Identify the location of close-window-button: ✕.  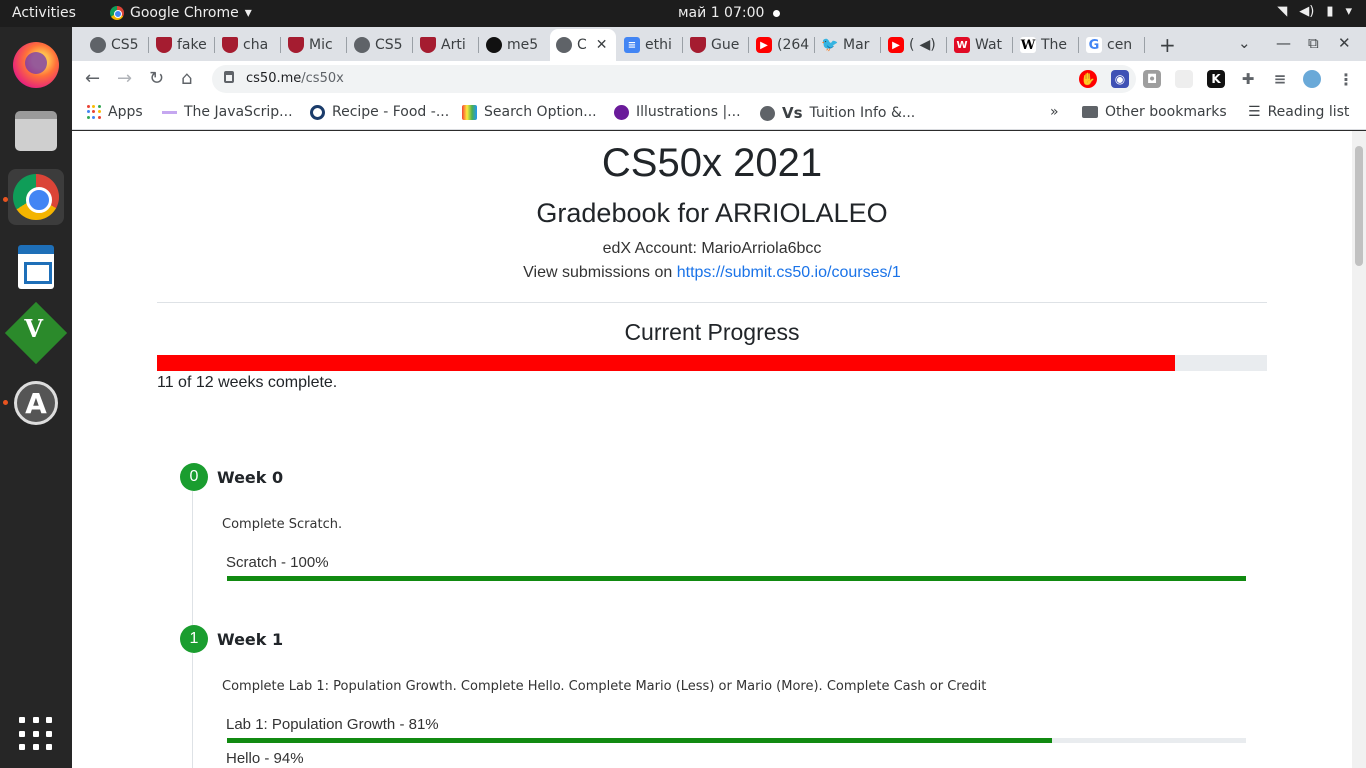
(1344, 43).